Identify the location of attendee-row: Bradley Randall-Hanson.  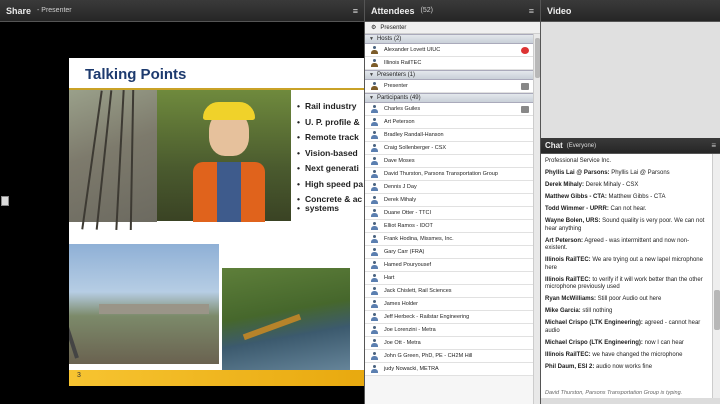
(450, 135).